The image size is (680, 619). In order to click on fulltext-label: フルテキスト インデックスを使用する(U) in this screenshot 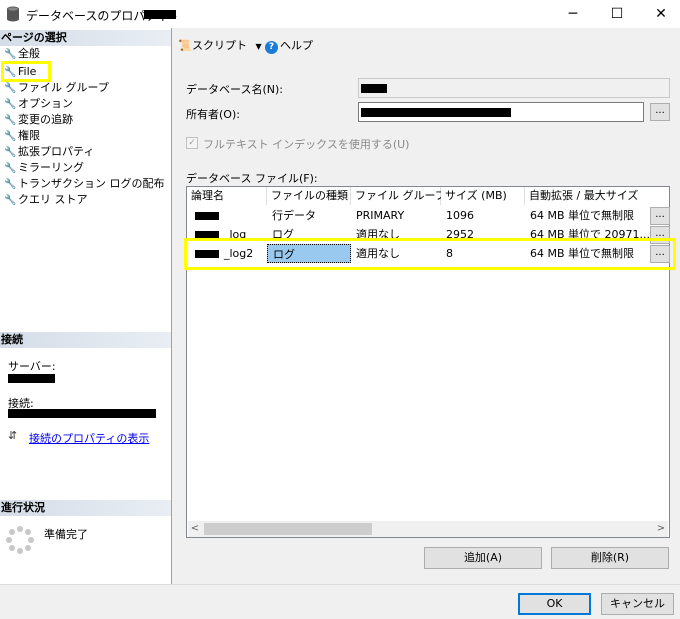, I will do `click(306, 144)`.